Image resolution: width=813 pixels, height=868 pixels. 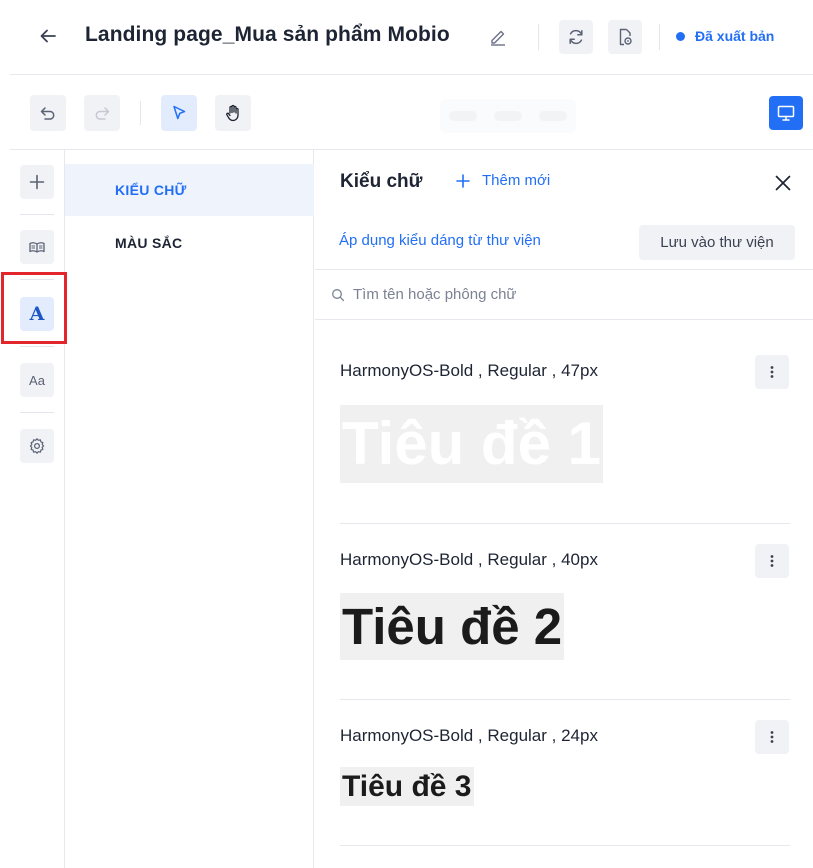 I want to click on refresh-button, so click(x=576, y=37).